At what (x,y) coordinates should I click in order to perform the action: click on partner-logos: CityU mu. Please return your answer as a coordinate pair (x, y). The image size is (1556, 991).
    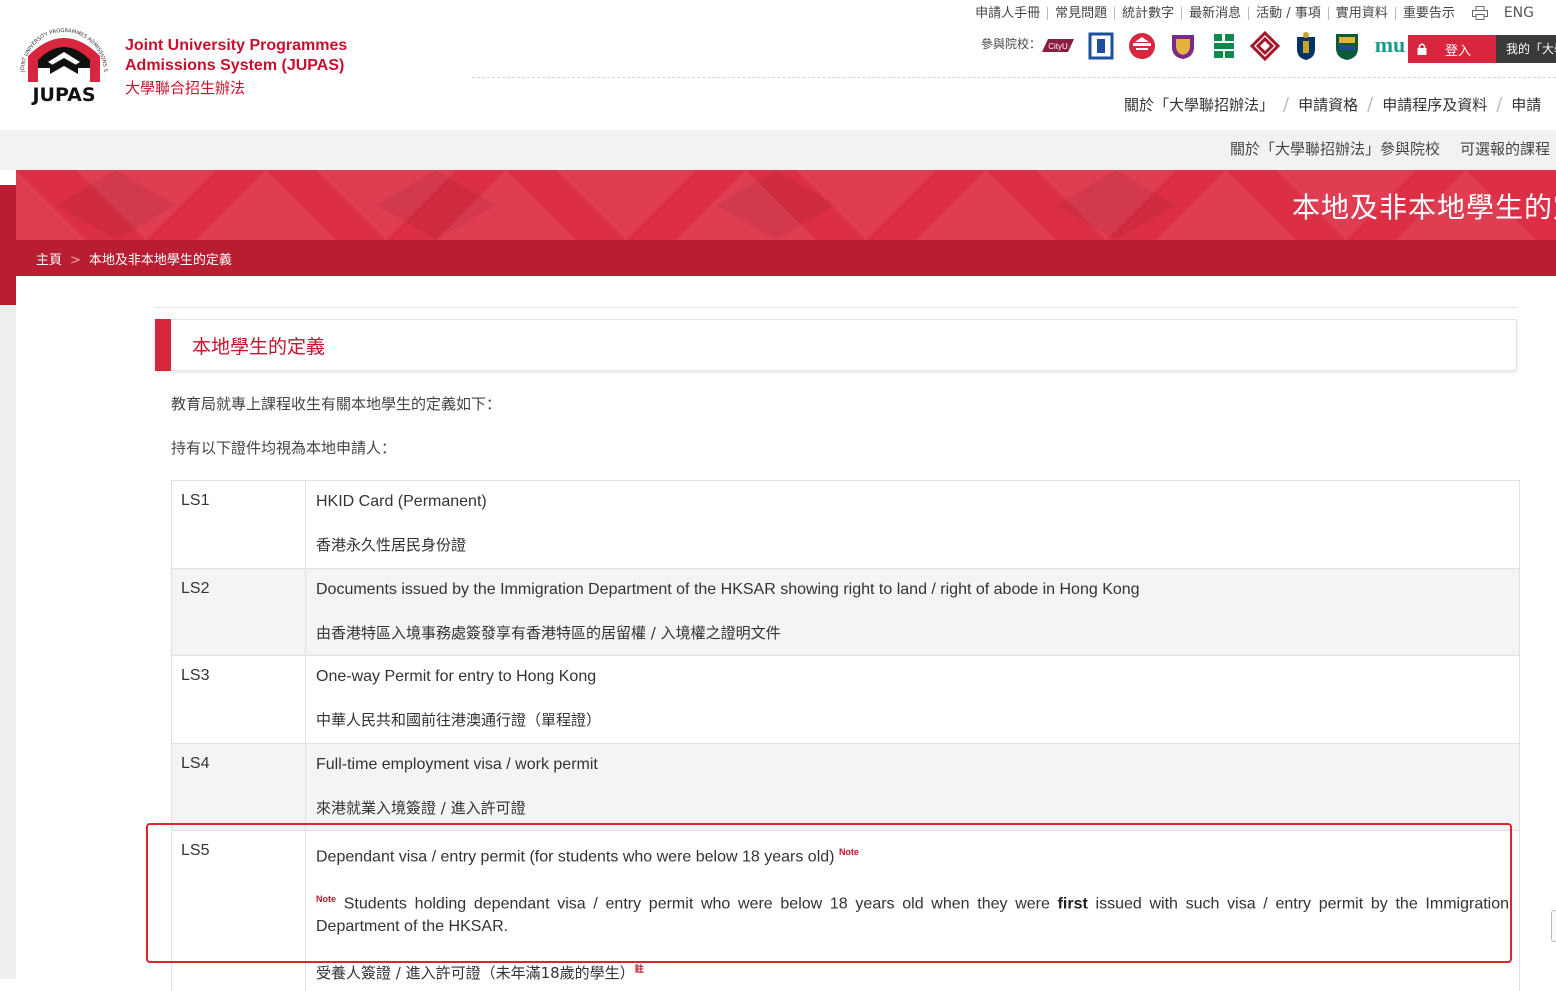
    Looking at the image, I should click on (1224, 46).